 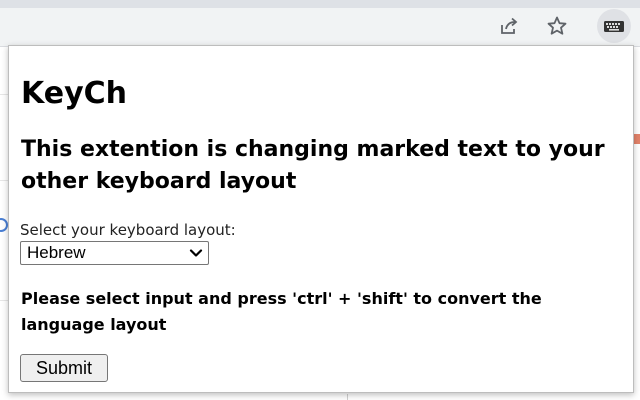 What do you see at coordinates (64, 368) in the screenshot?
I see `submit-button: Submit` at bounding box center [64, 368].